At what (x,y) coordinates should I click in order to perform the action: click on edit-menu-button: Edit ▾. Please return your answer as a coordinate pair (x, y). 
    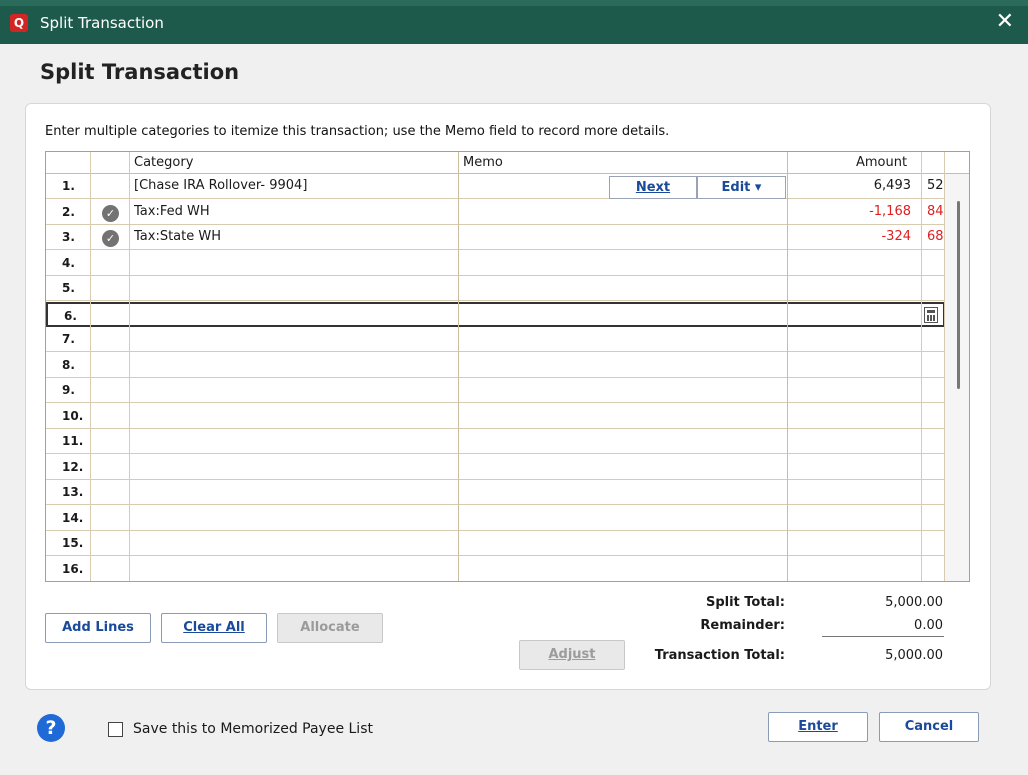
    Looking at the image, I should click on (741, 187).